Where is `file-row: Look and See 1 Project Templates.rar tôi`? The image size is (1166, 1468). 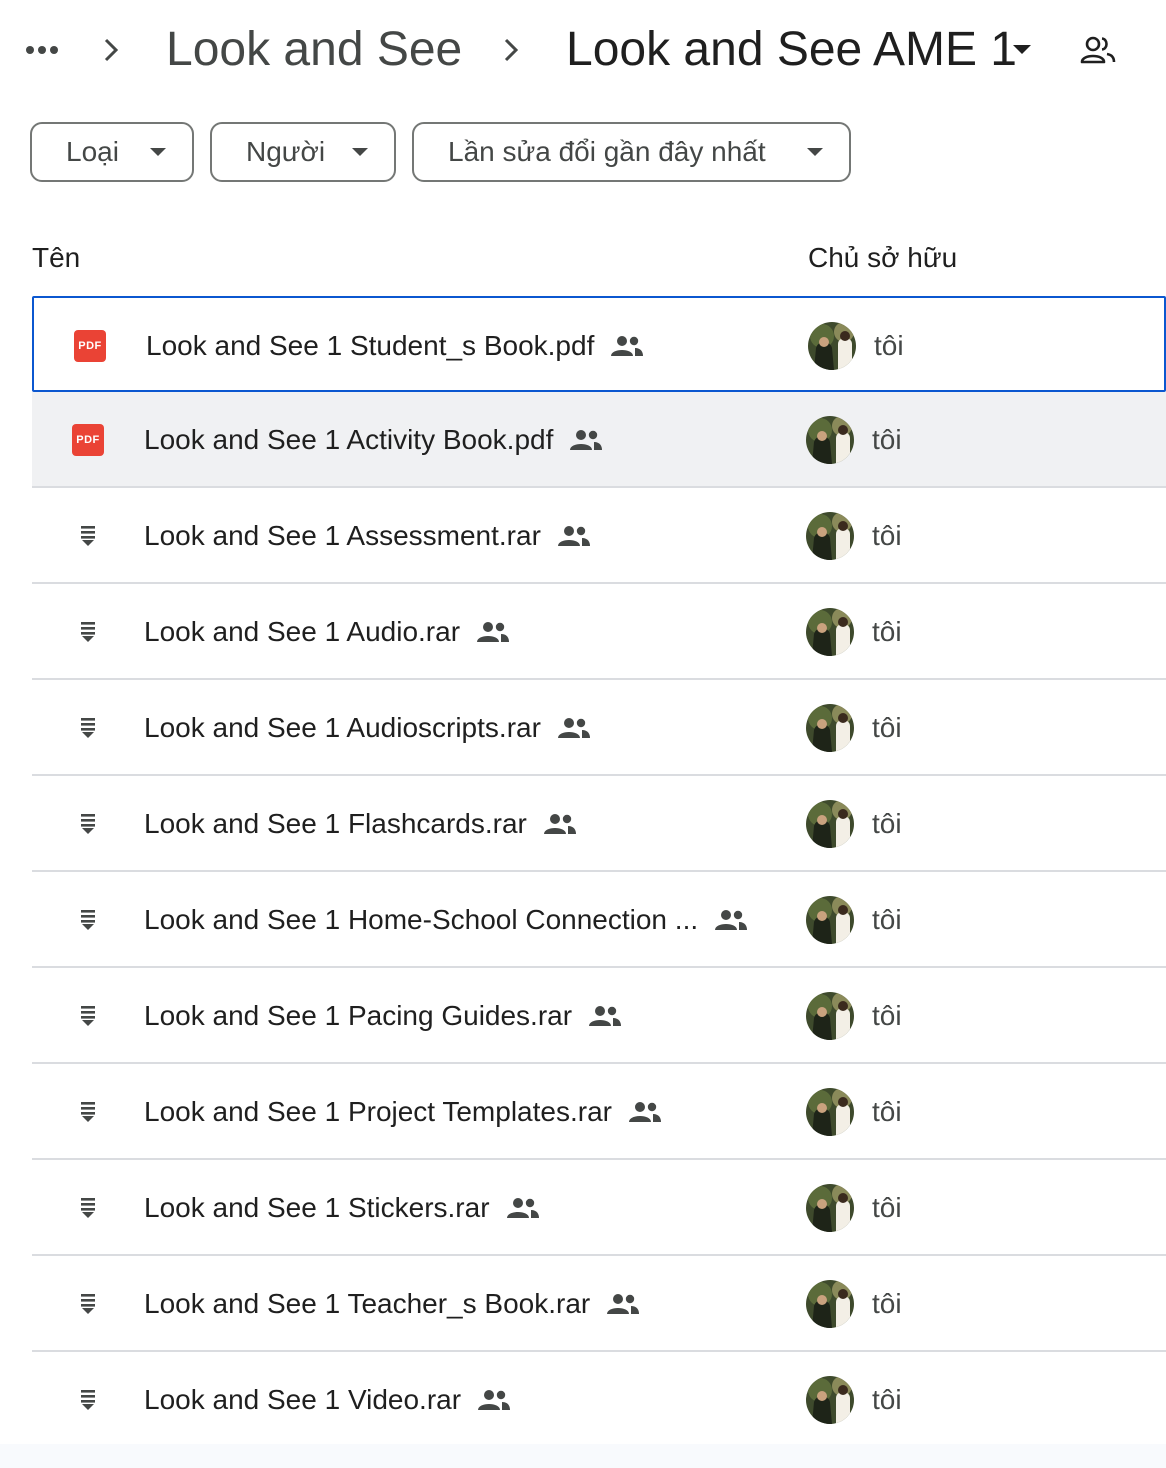
file-row: Look and See 1 Project Templates.rar tôi is located at coordinates (599, 1112).